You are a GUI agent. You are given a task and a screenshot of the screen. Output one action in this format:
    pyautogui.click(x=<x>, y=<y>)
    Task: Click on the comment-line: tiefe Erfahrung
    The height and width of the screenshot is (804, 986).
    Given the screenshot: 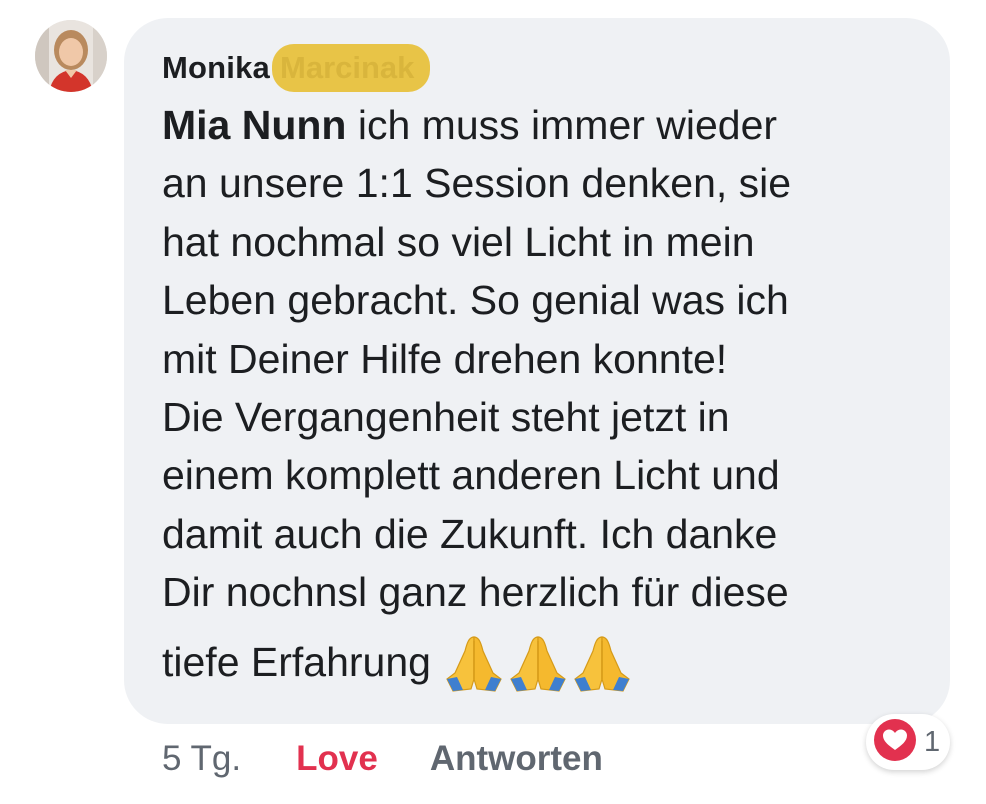 What is the action you would take?
    pyautogui.click(x=296, y=662)
    